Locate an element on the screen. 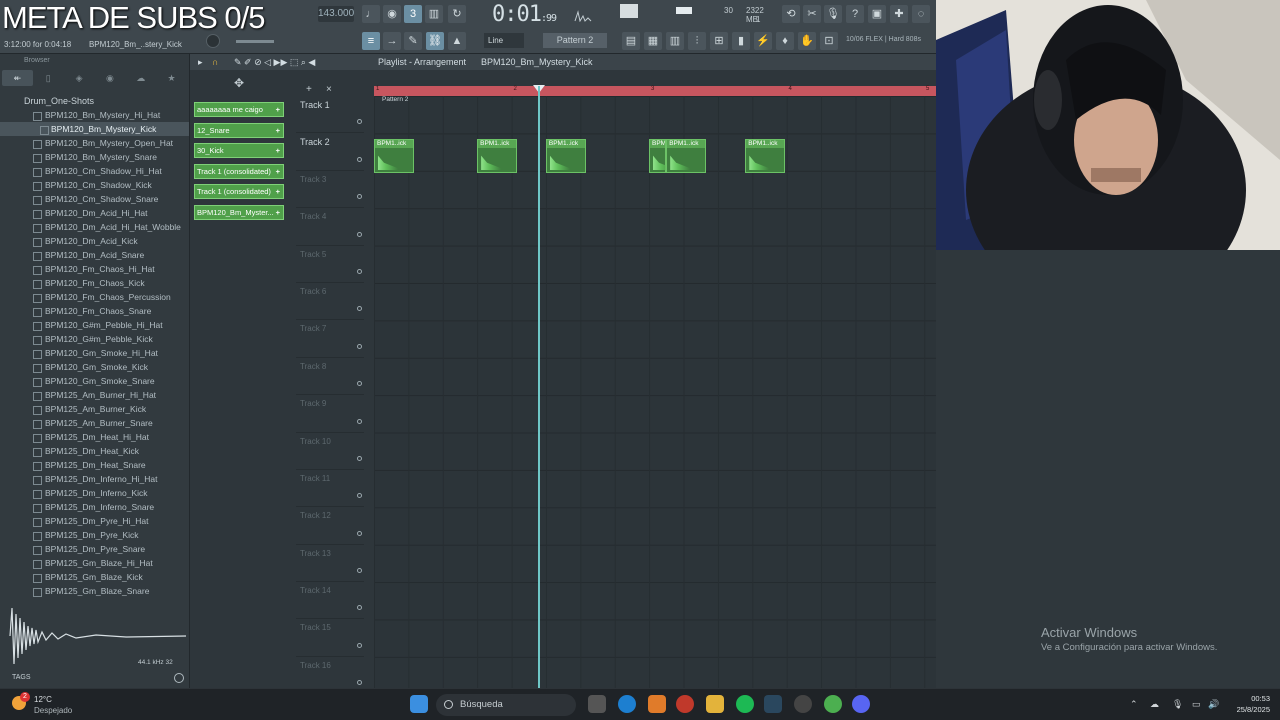 The height and width of the screenshot is (720, 1280). file-item: BPM120_Bm_Mystery_Open_Hat is located at coordinates (94, 143).